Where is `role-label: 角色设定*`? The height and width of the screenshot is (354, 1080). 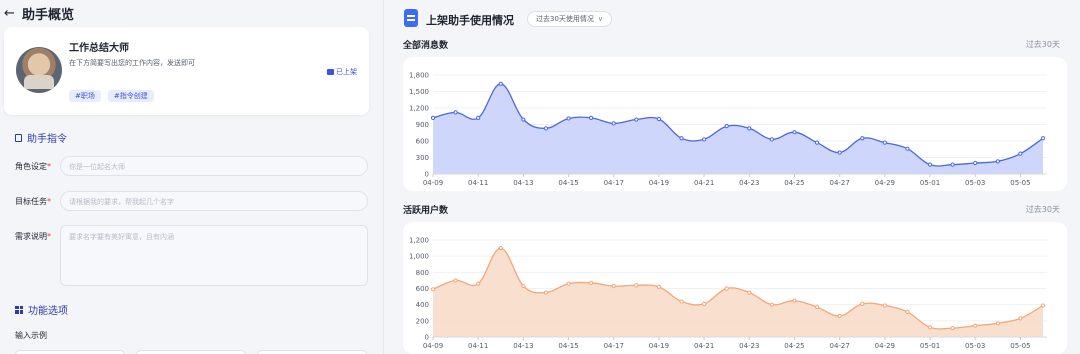
role-label: 角色设定* is located at coordinates (33, 166).